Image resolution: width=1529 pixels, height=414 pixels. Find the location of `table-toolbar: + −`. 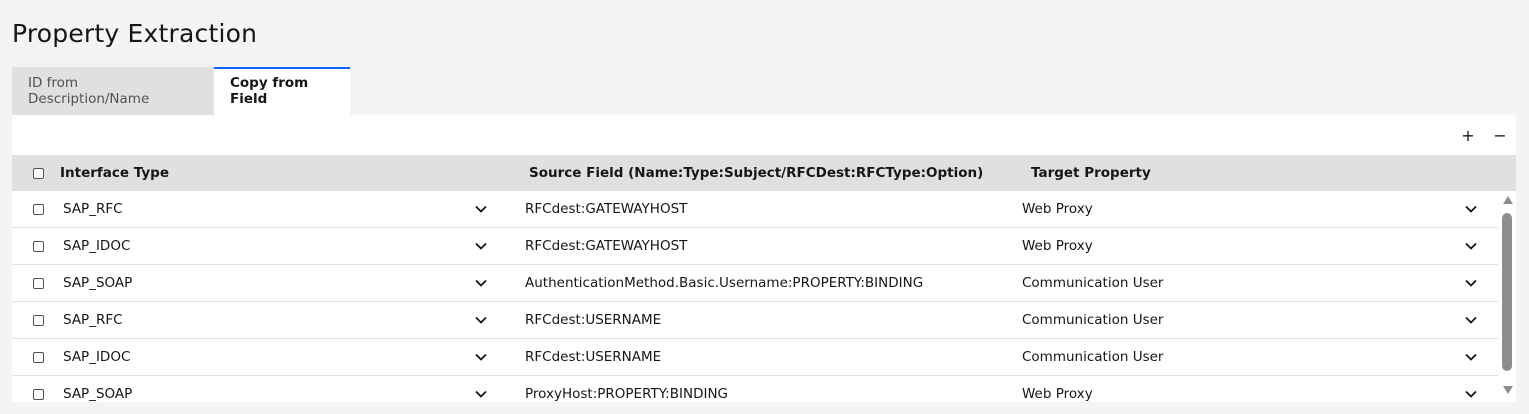

table-toolbar: + − is located at coordinates (1484, 135).